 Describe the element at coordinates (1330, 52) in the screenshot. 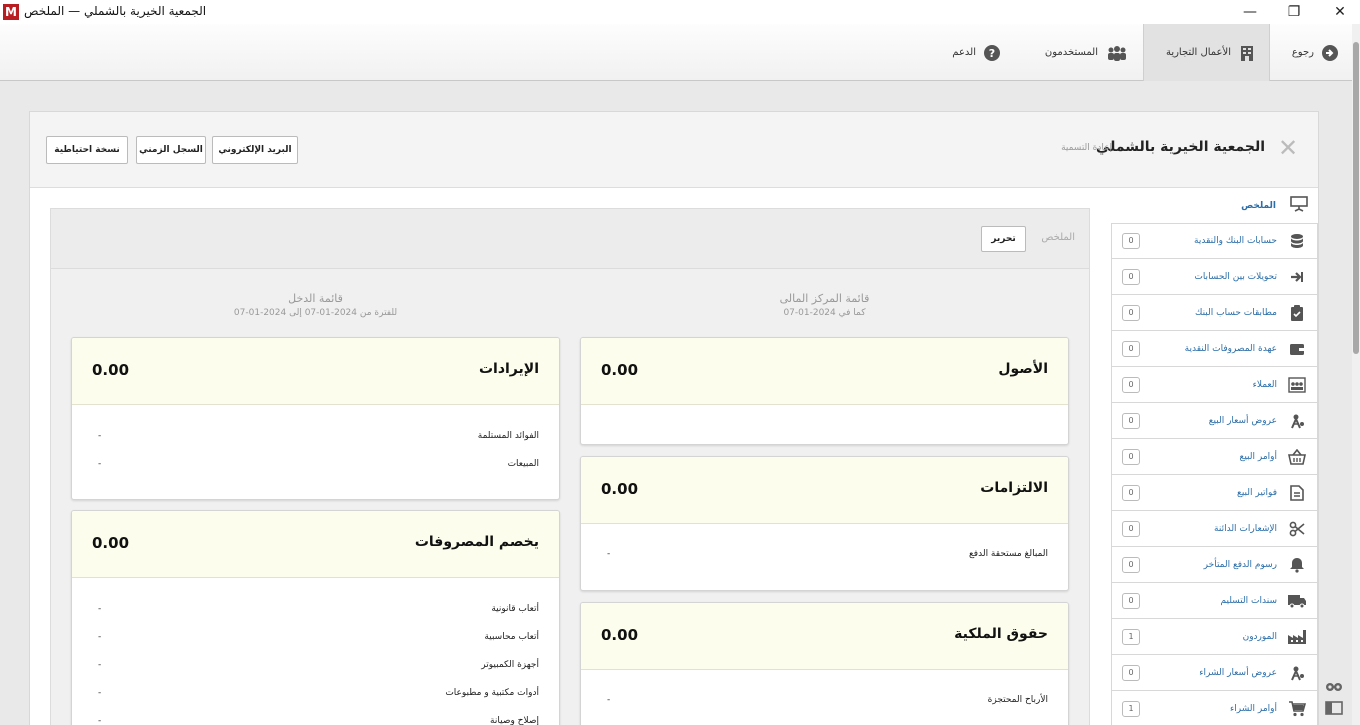

I see `arrow-right-circle-icon` at that location.